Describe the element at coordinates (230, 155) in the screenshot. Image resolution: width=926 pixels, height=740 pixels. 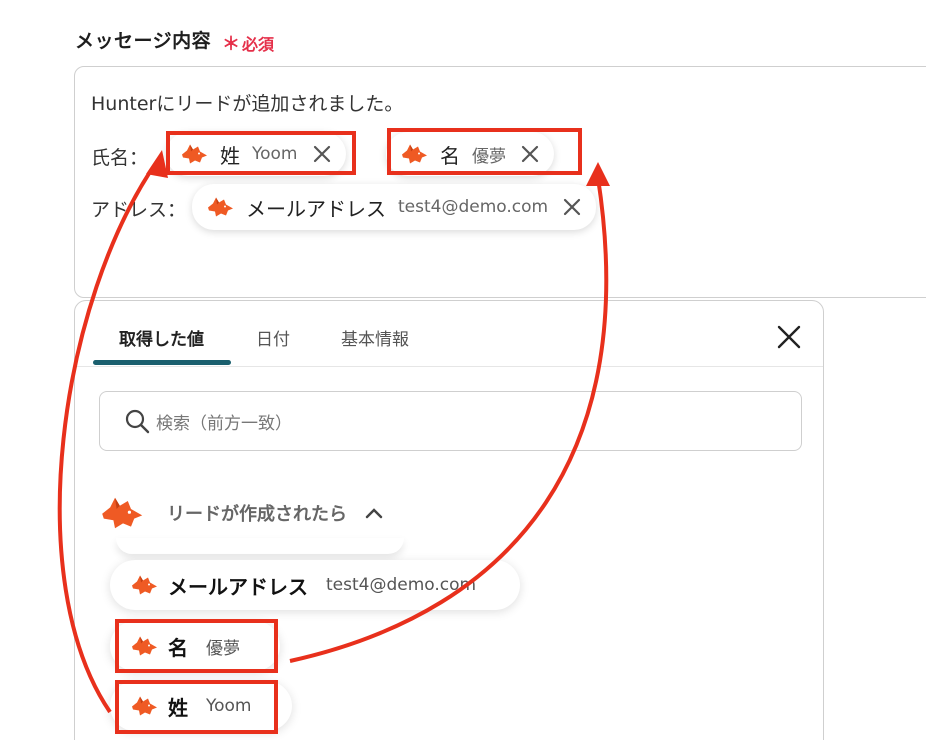
I see `chip-label: 姓` at that location.